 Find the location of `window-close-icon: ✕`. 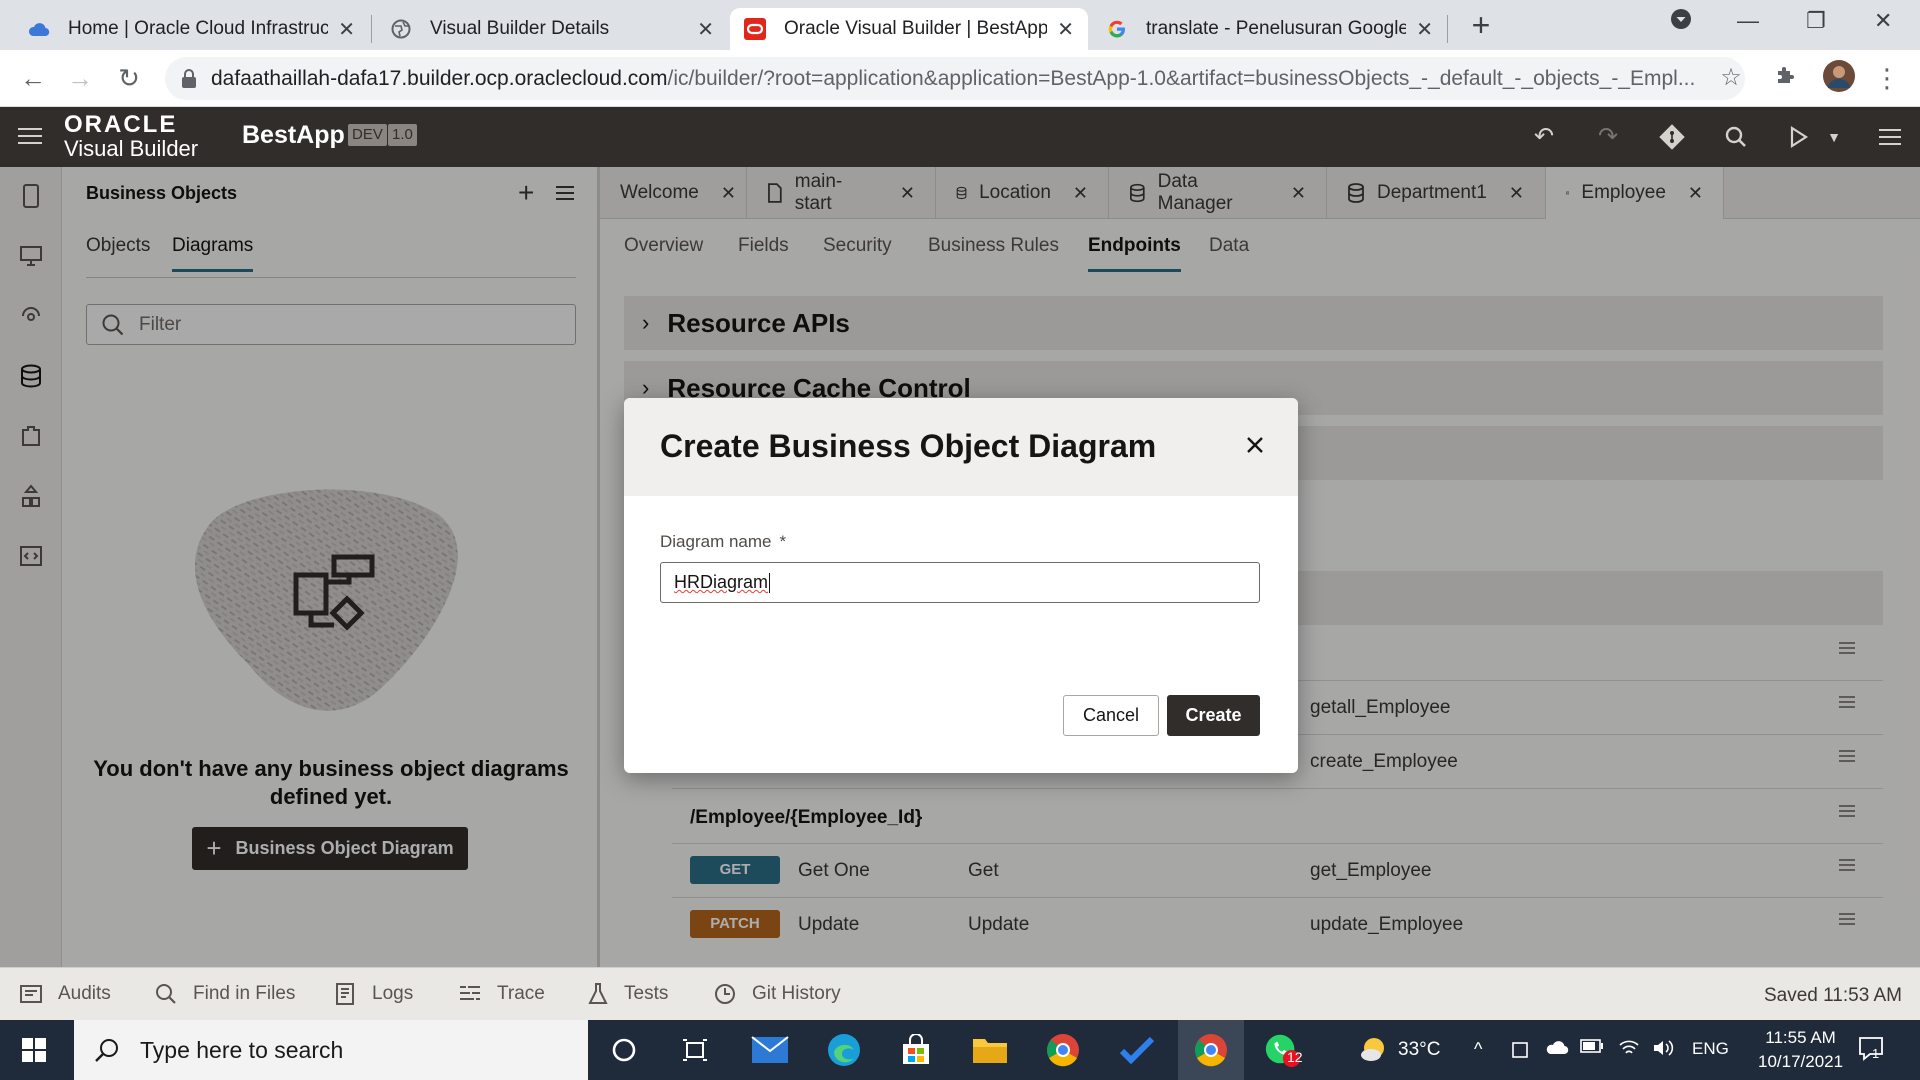

window-close-icon: ✕ is located at coordinates (1883, 21).